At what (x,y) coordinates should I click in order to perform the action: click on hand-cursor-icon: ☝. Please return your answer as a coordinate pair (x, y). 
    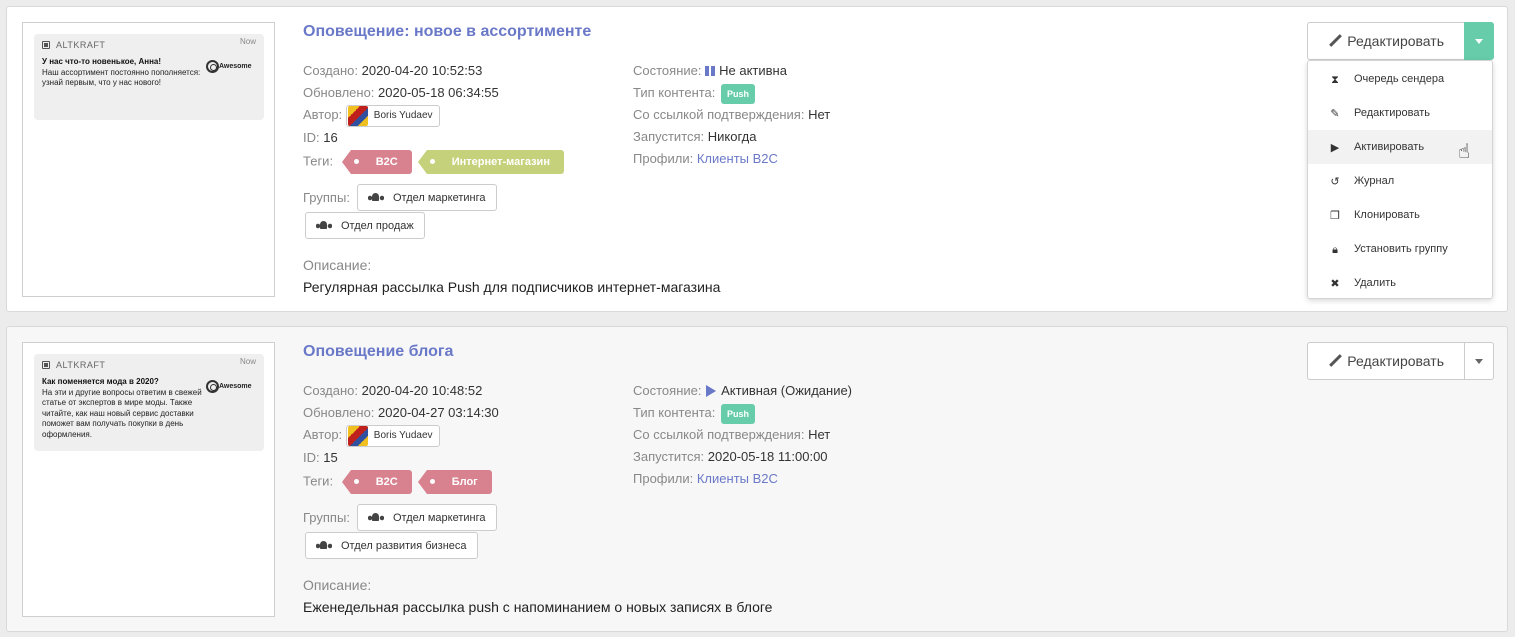
    Looking at the image, I should click on (1464, 151).